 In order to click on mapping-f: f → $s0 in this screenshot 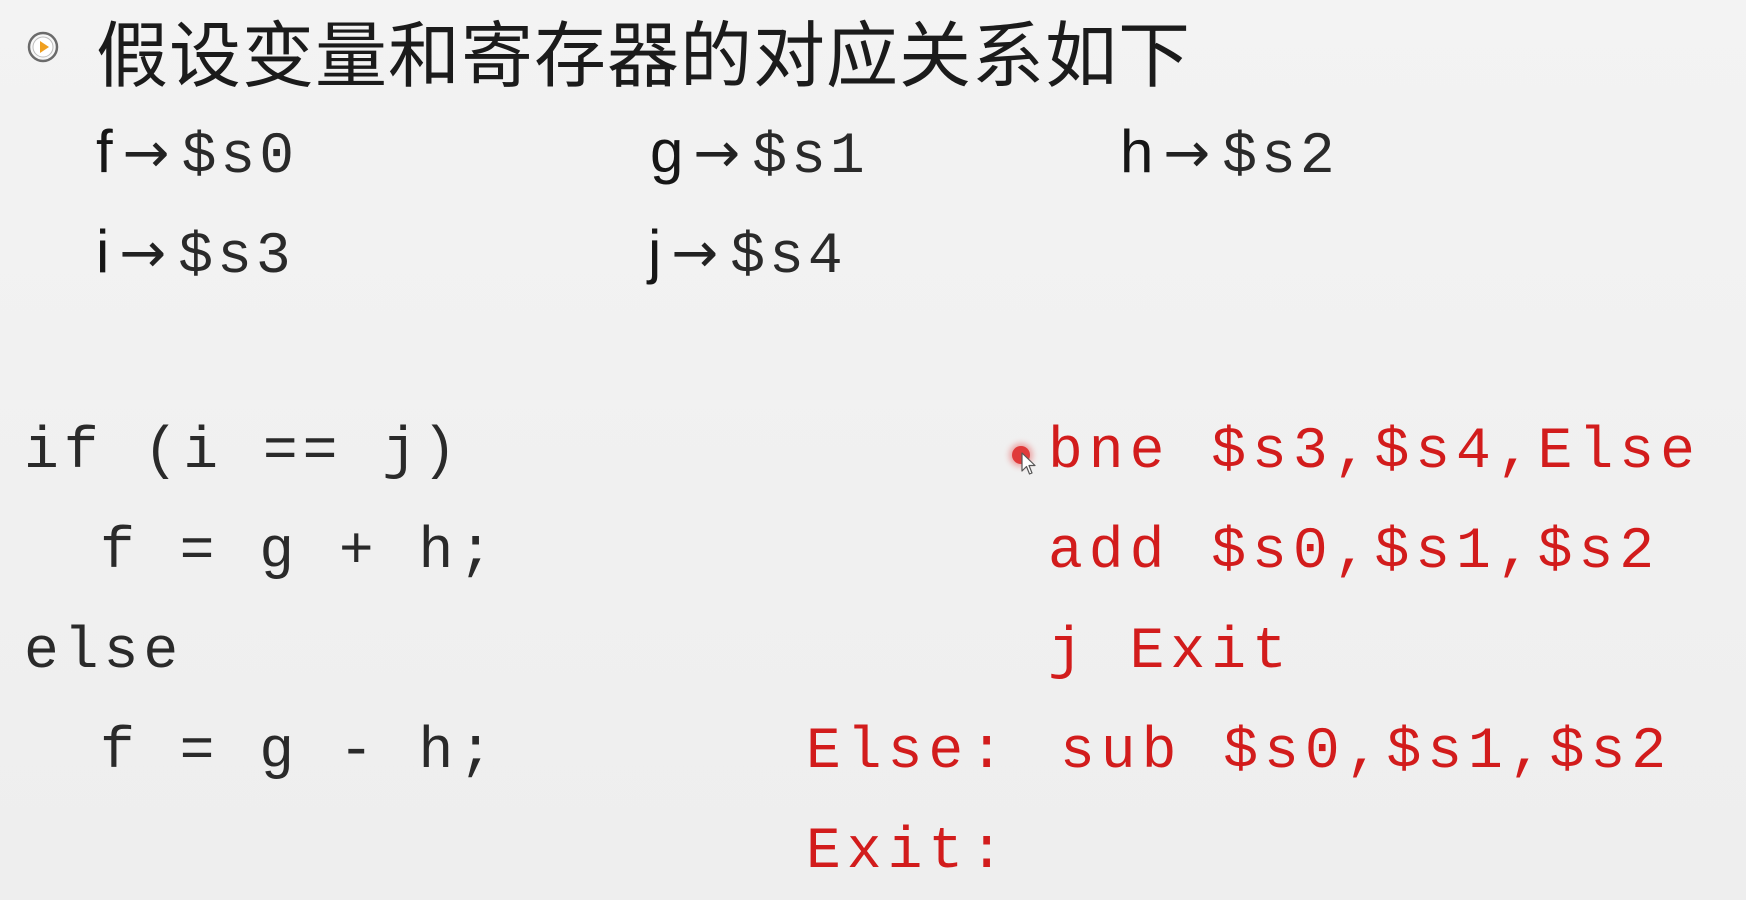, I will do `click(197, 155)`.